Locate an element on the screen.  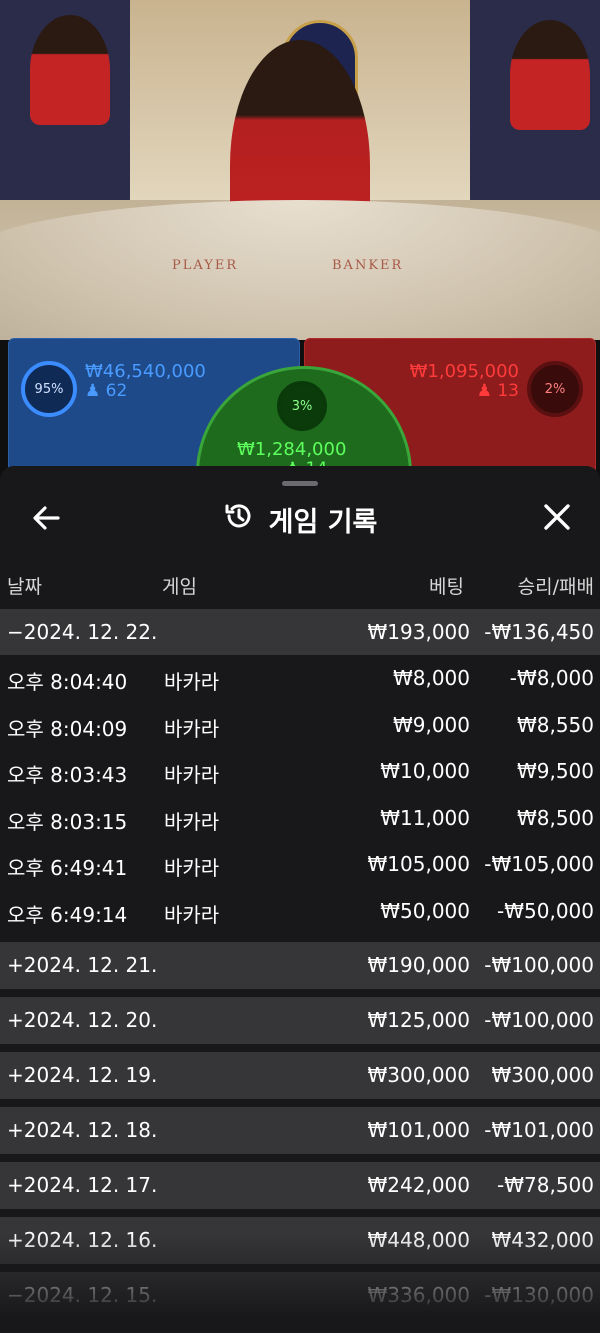
baccarat-table is located at coordinates (300, 270).